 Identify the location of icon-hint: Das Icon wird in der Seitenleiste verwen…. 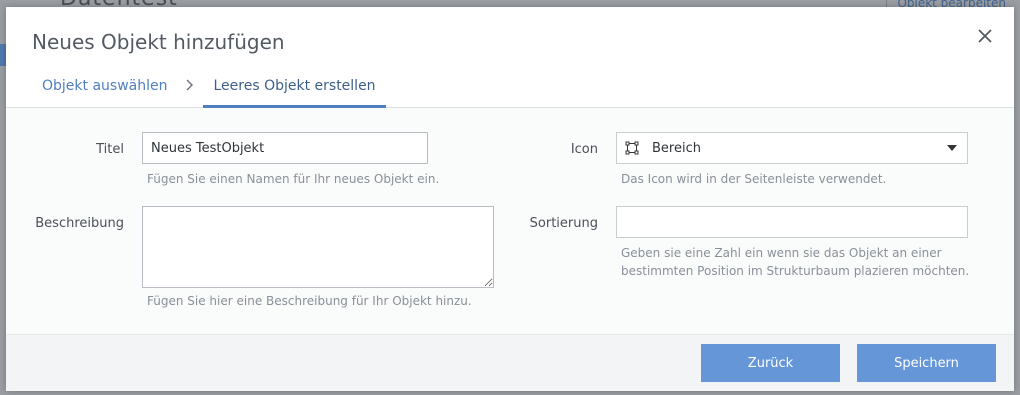
(754, 179).